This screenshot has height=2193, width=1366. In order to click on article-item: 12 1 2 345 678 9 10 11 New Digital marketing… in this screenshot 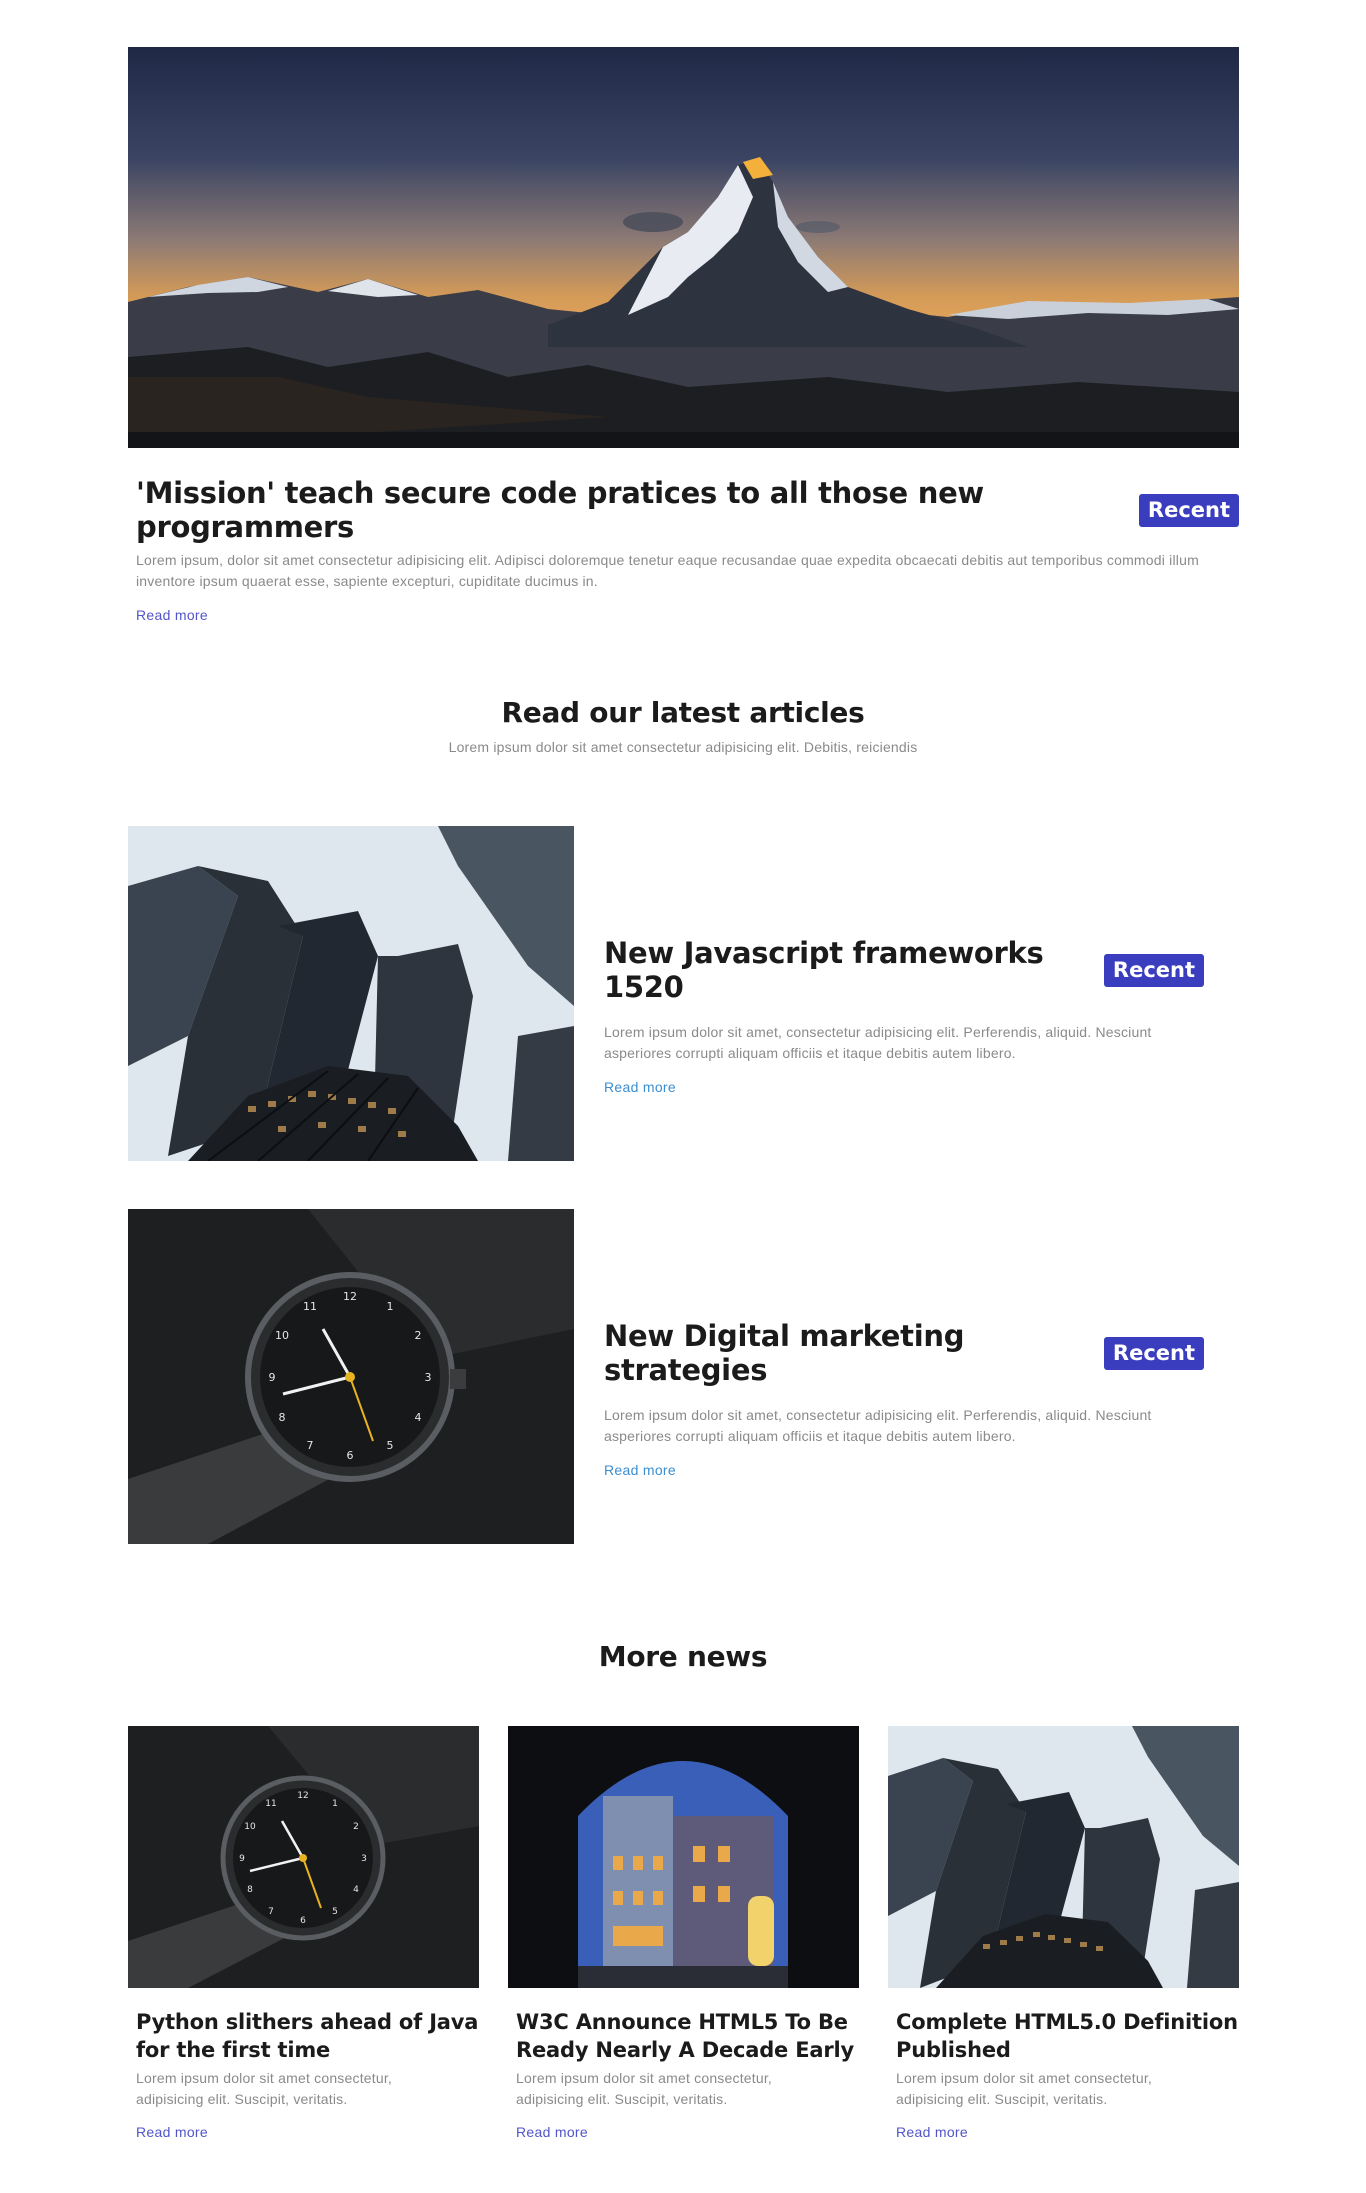, I will do `click(683, 1376)`.